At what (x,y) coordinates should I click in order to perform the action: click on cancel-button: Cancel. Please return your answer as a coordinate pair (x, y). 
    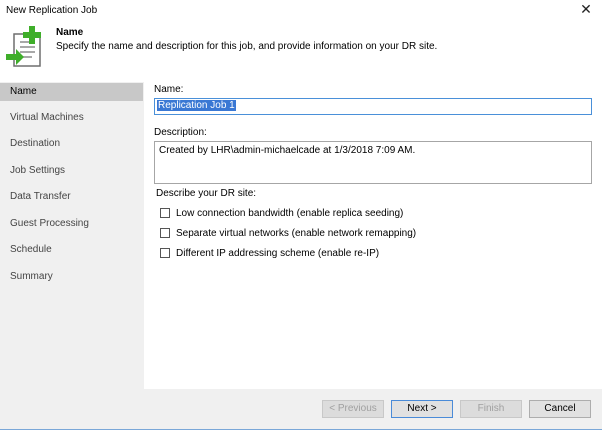
    Looking at the image, I should click on (560, 409).